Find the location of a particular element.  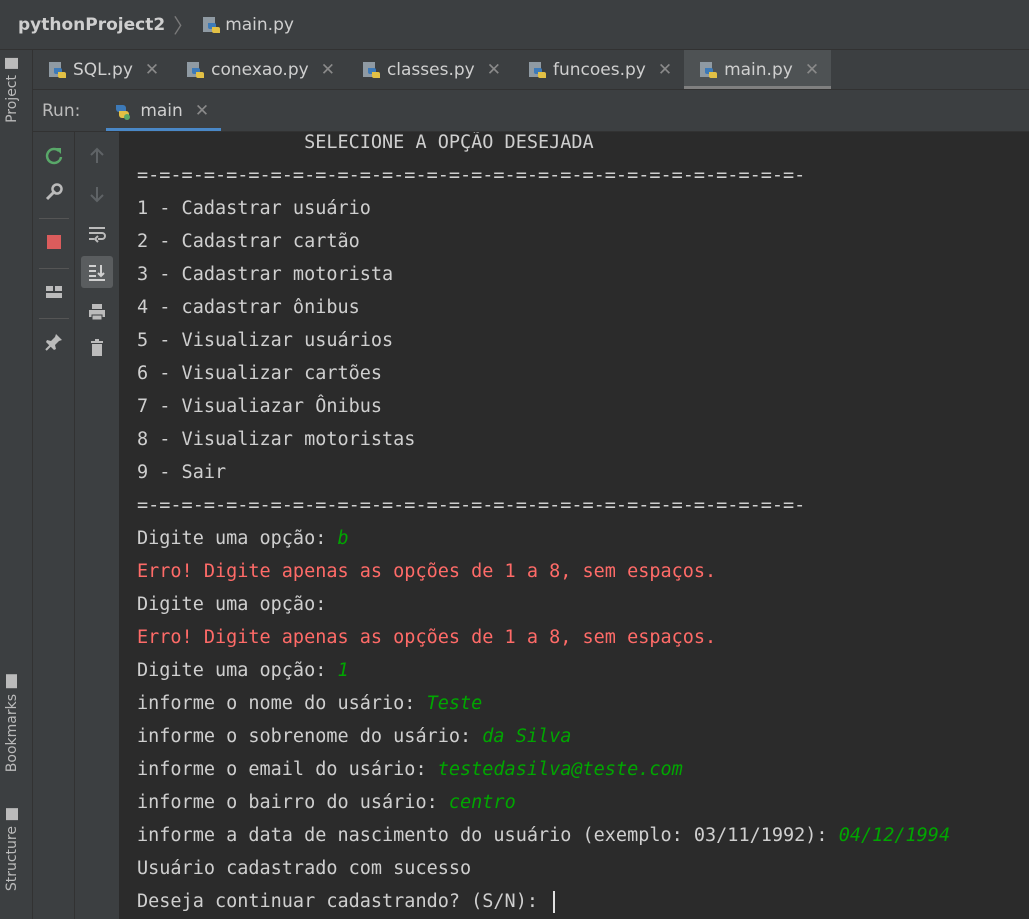

print-icon is located at coordinates (97, 312).